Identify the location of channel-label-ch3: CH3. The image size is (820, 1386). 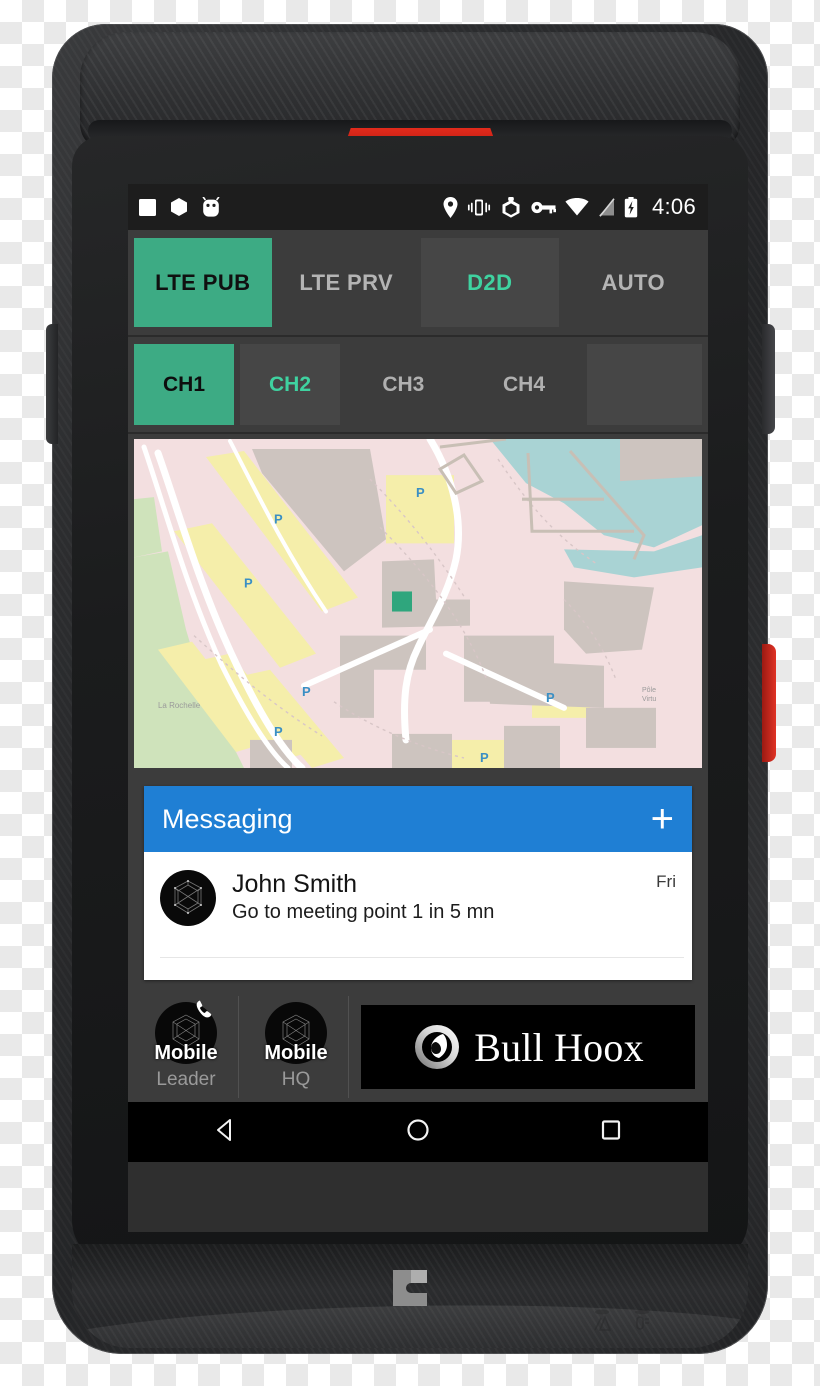
(403, 384).